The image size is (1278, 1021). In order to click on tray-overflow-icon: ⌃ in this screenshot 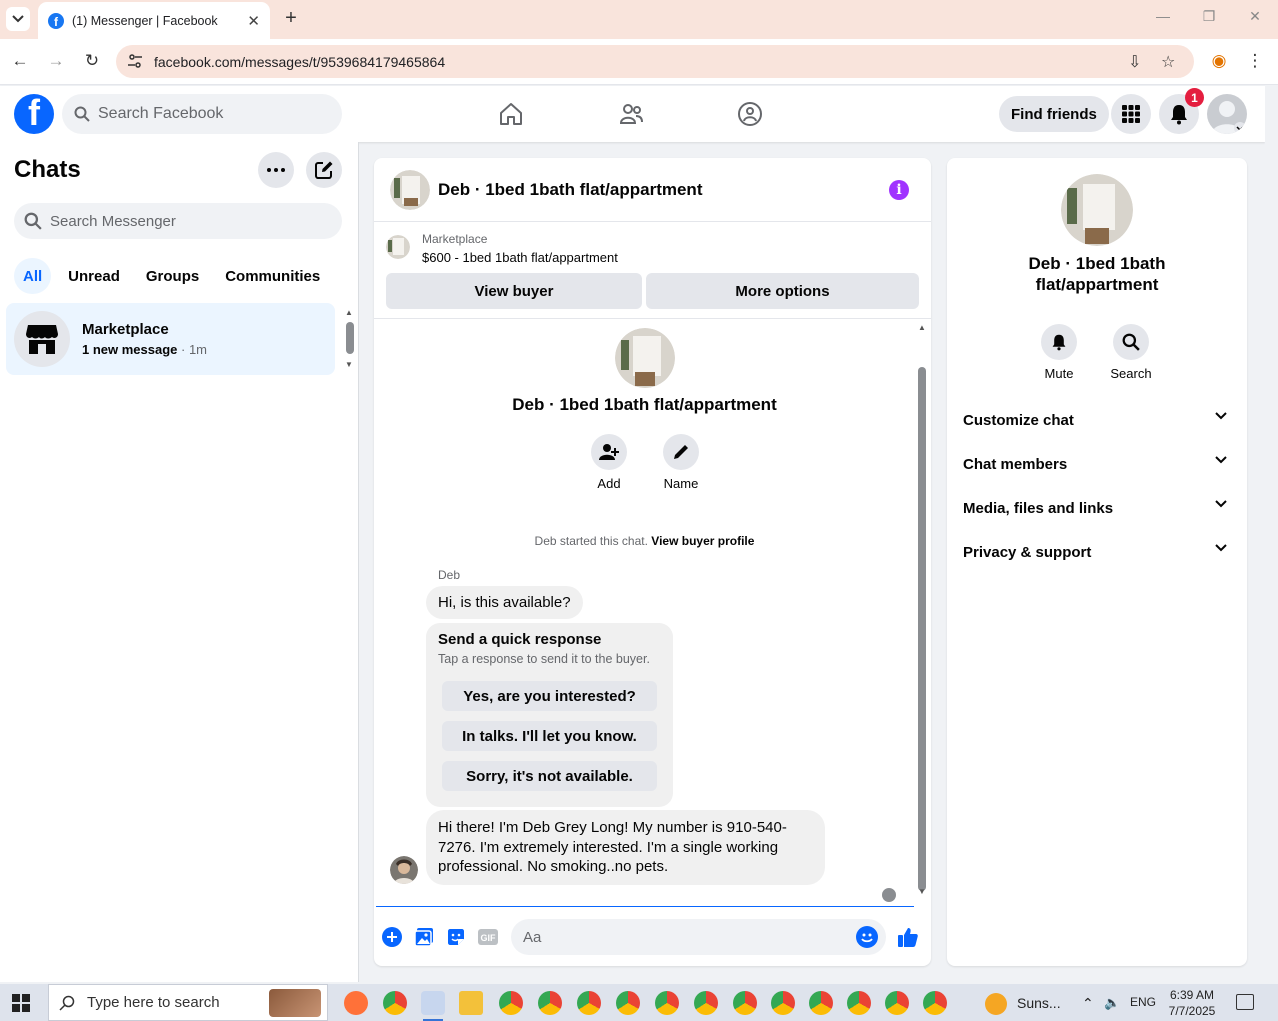, I will do `click(1088, 1003)`.